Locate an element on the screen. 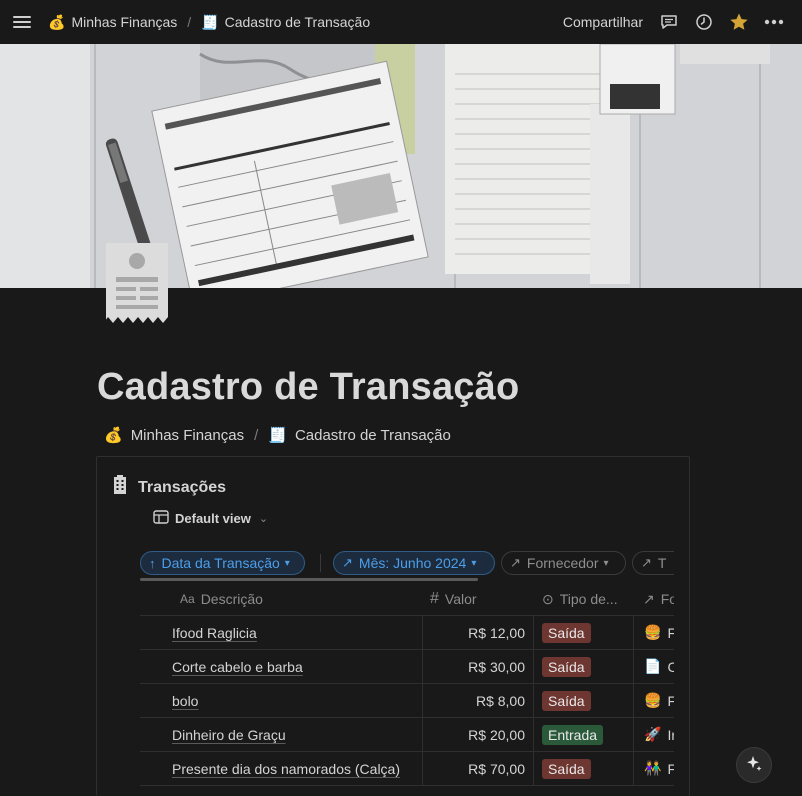 This screenshot has width=802, height=796. document-icon: 📄 is located at coordinates (653, 666).